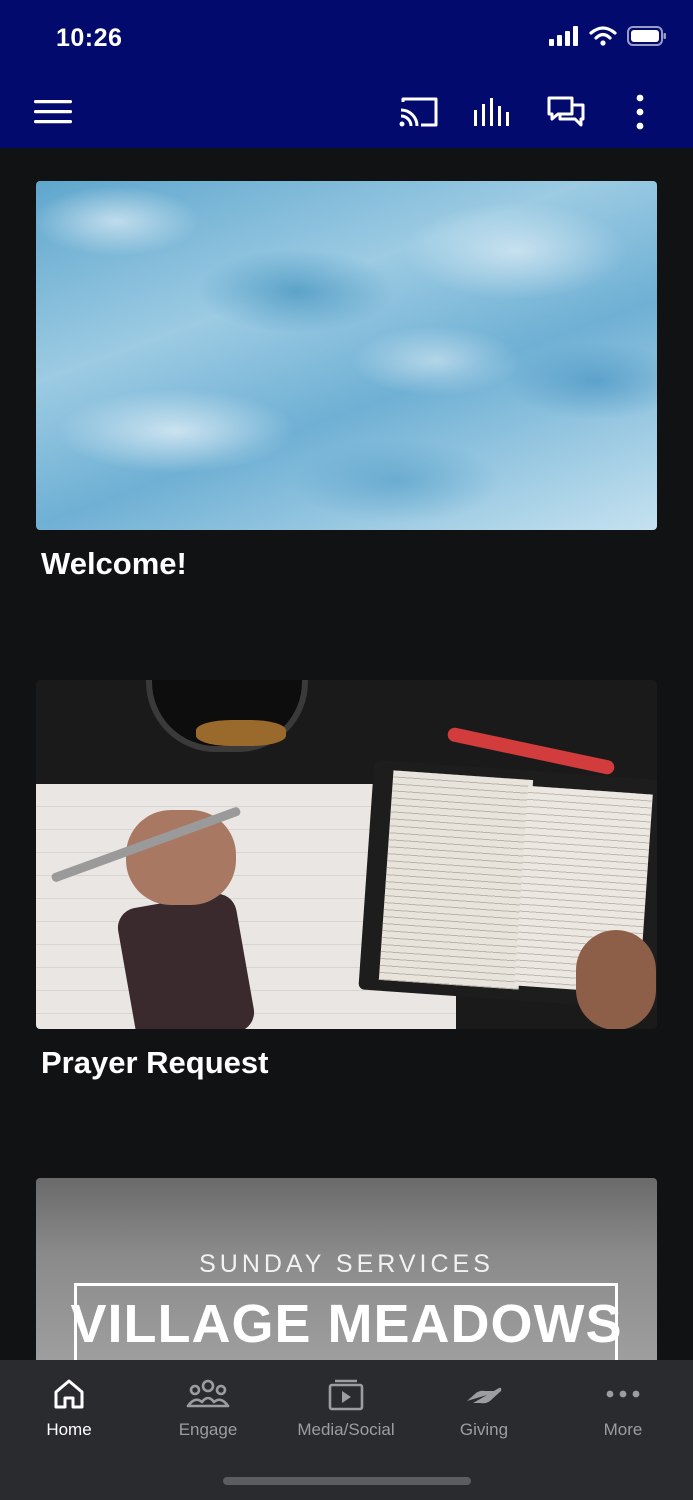 Image resolution: width=693 pixels, height=1500 pixels. I want to click on tab-engage: Engage, so click(208, 1409).